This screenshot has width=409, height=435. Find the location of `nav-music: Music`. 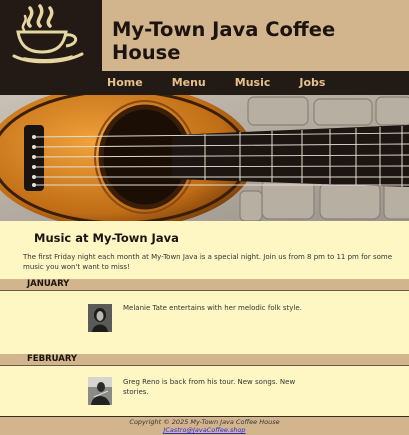

nav-music: Music is located at coordinates (253, 83).